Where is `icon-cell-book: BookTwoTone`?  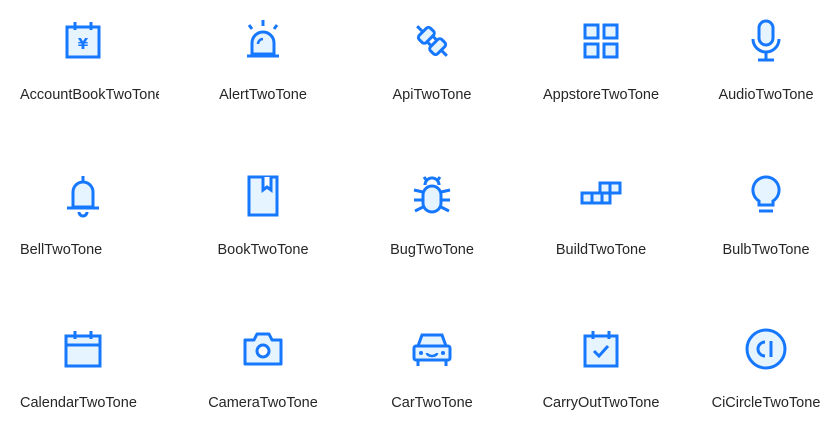
icon-cell-book: BookTwoTone is located at coordinates (263, 215).